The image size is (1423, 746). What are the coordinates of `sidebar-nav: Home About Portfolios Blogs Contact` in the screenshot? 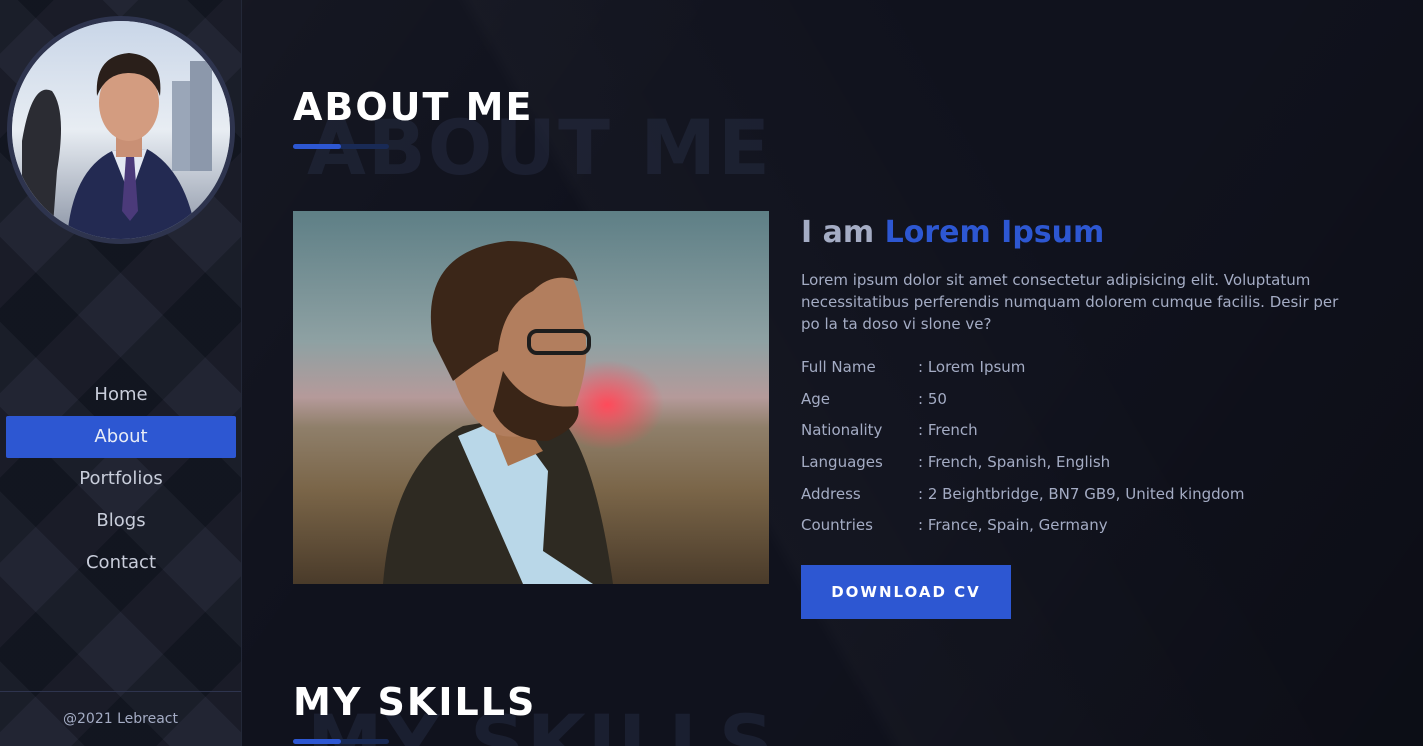 It's located at (121, 479).